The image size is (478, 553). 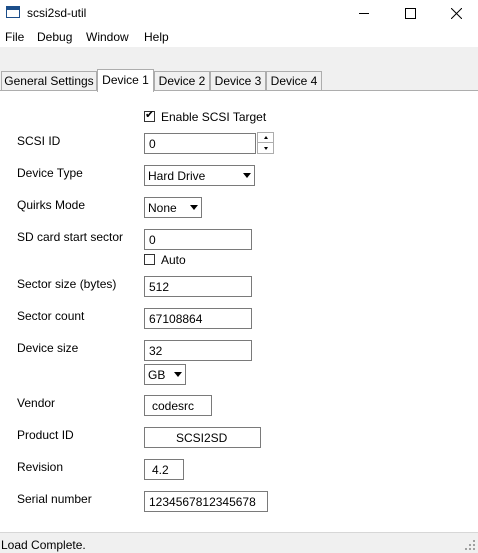 What do you see at coordinates (50, 173) in the screenshot?
I see `device-type-label: Device Type` at bounding box center [50, 173].